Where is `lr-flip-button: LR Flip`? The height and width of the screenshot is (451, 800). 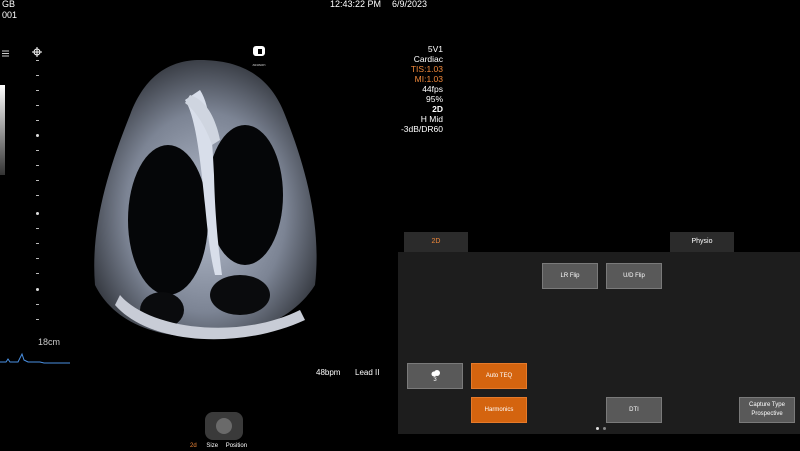 lr-flip-button: LR Flip is located at coordinates (570, 276).